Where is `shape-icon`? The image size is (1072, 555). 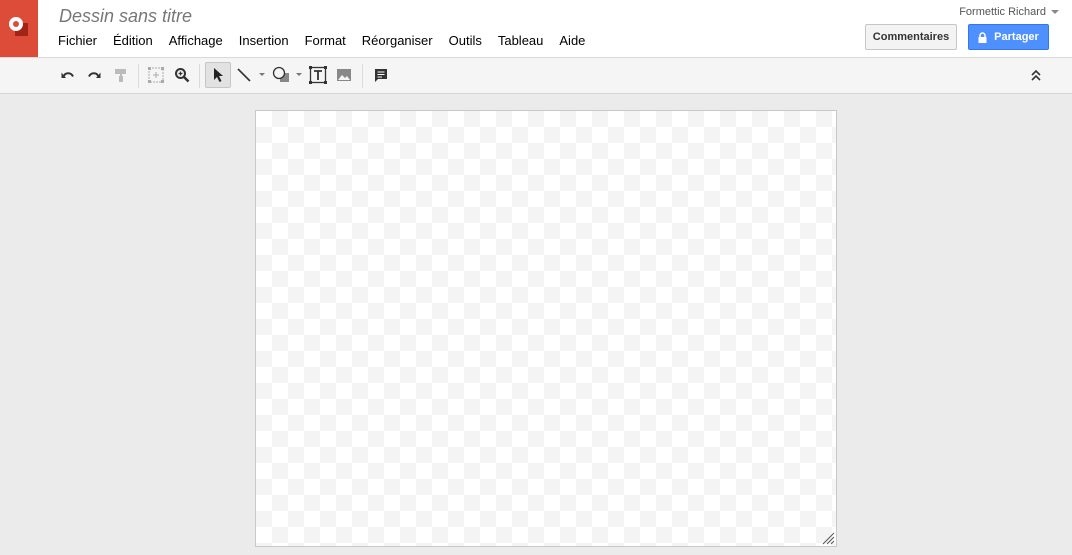
shape-icon is located at coordinates (280, 74).